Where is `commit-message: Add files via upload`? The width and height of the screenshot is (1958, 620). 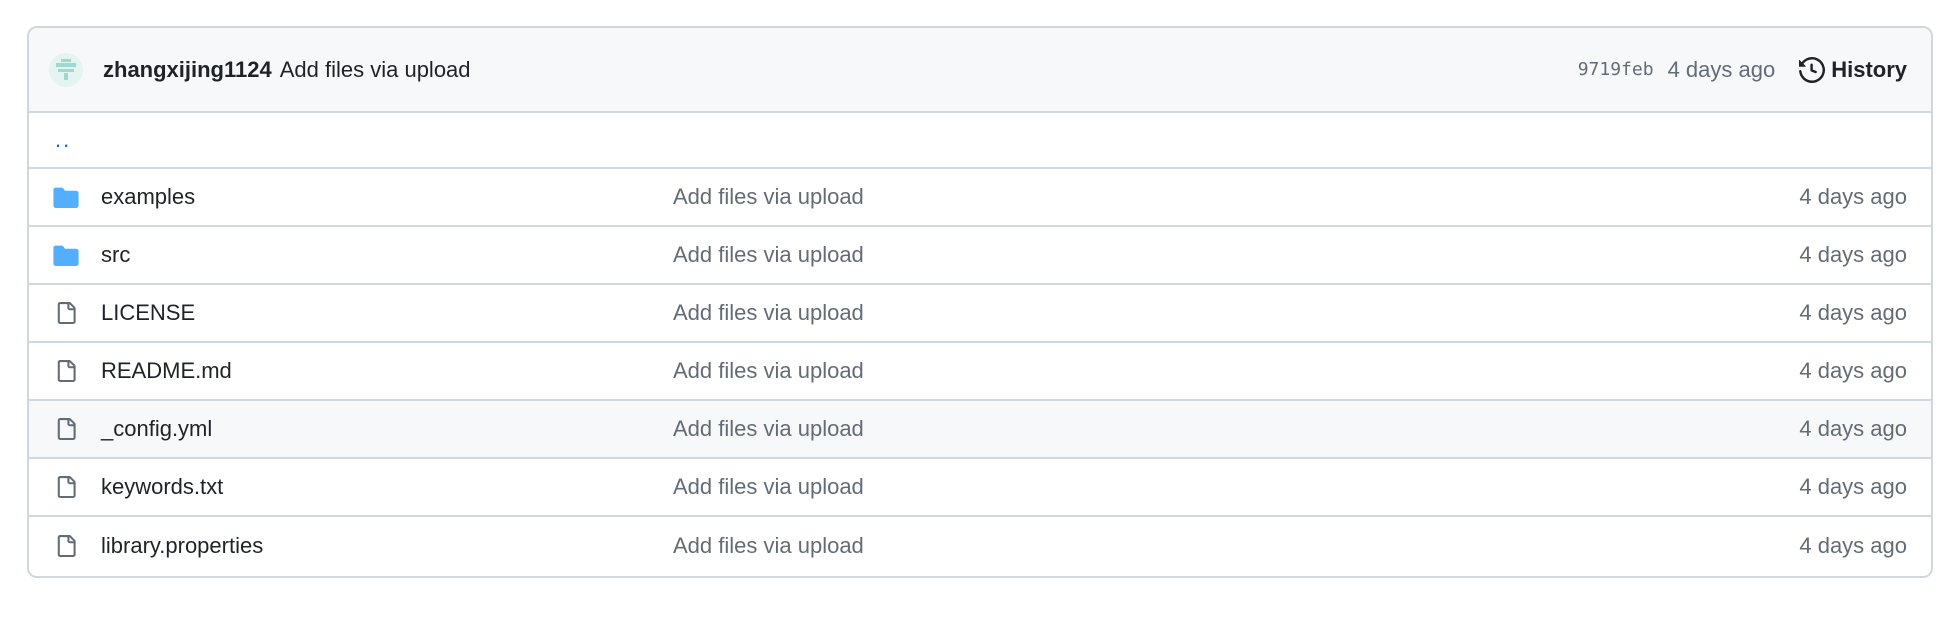 commit-message: Add files via upload is located at coordinates (375, 70).